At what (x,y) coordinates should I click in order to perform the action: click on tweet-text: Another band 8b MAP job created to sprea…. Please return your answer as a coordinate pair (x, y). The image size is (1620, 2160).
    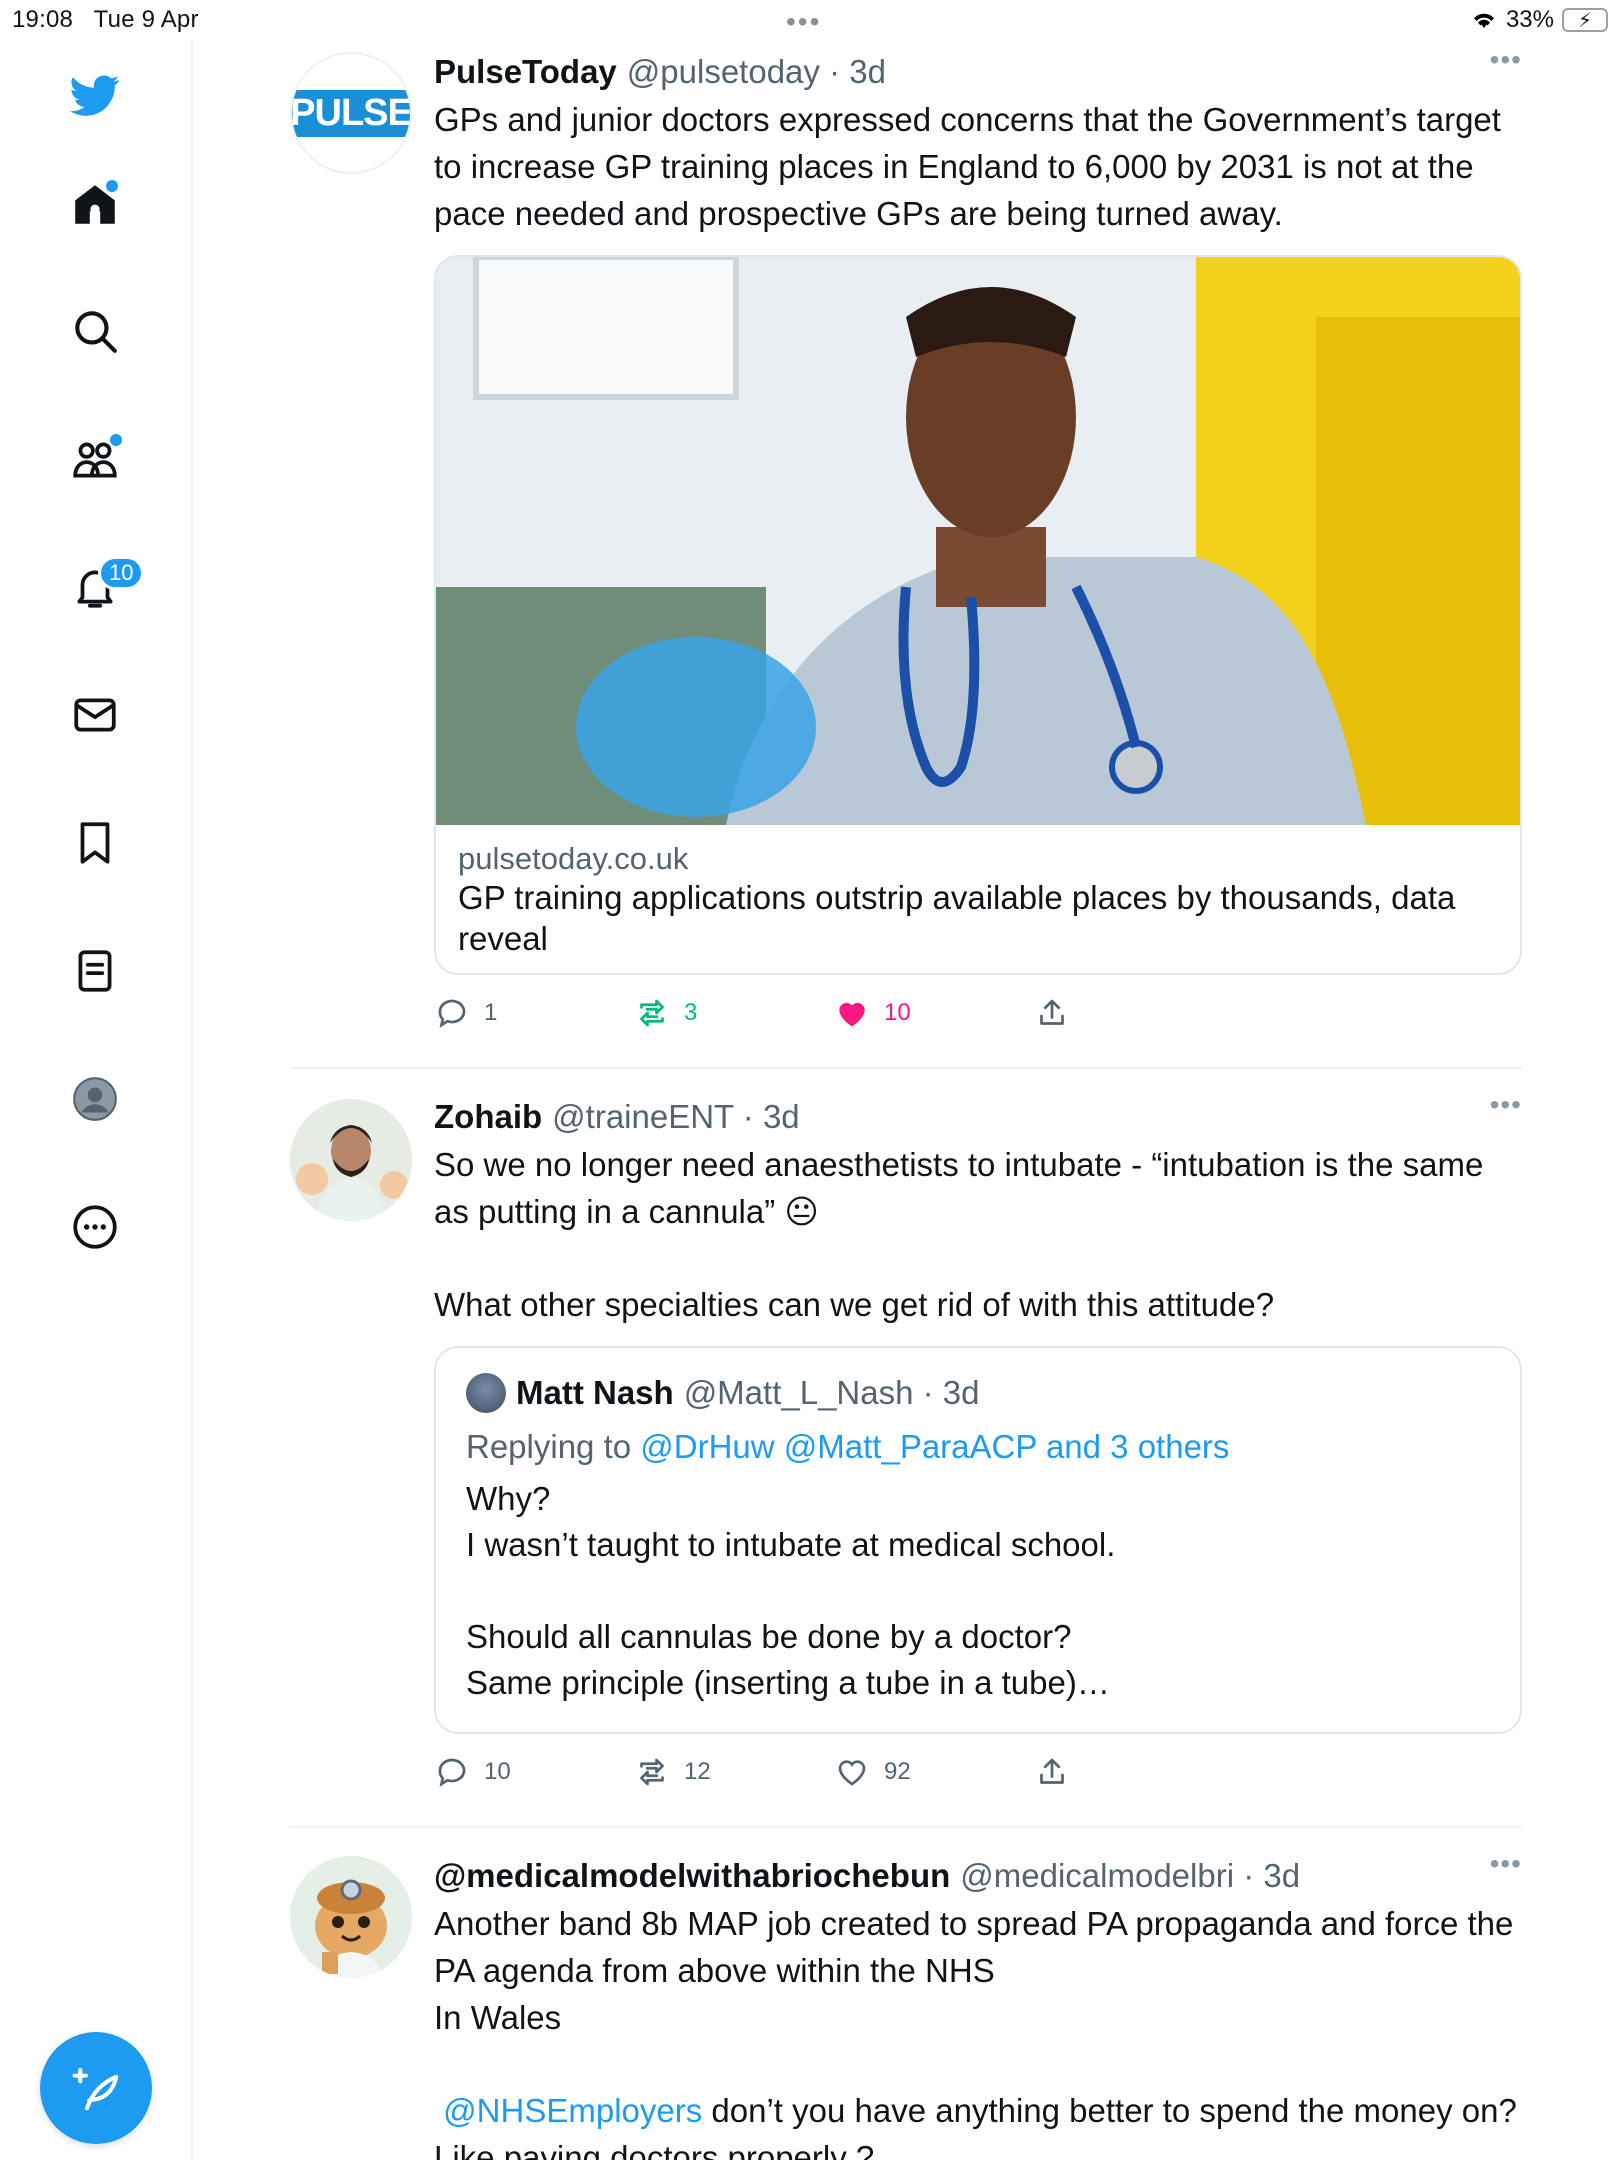
    Looking at the image, I should click on (978, 2030).